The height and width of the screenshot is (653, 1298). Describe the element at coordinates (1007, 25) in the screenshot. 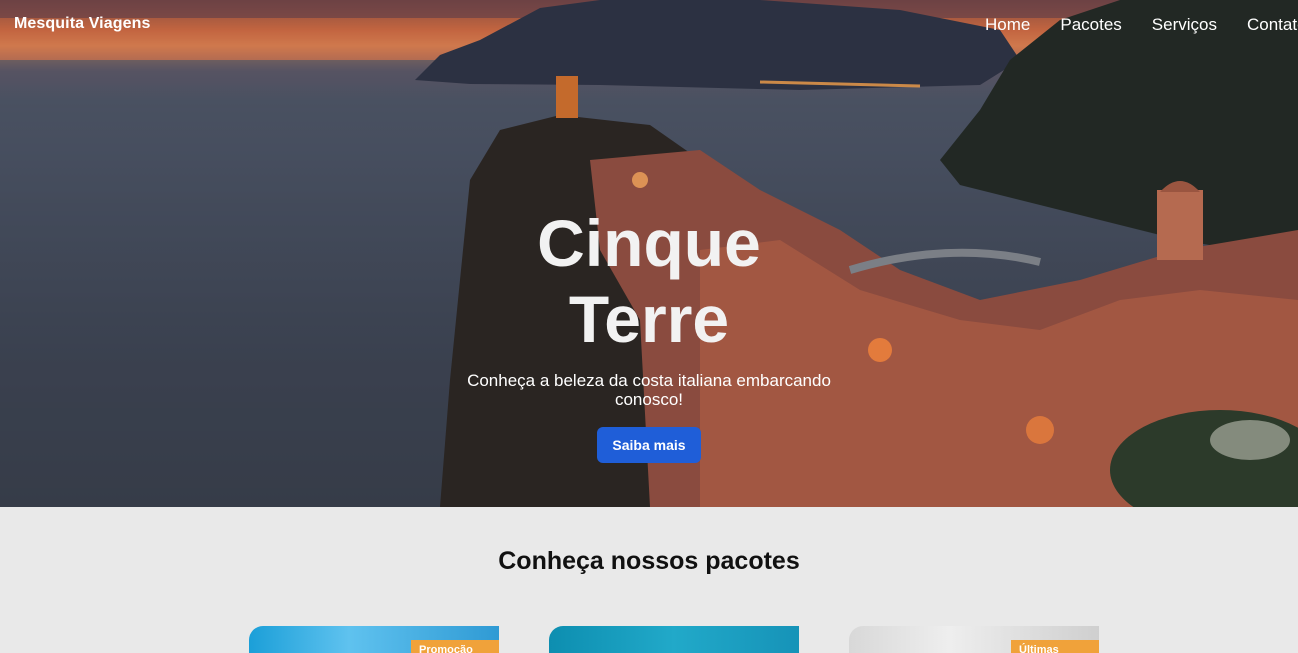

I see `nav-link-home: Home` at that location.